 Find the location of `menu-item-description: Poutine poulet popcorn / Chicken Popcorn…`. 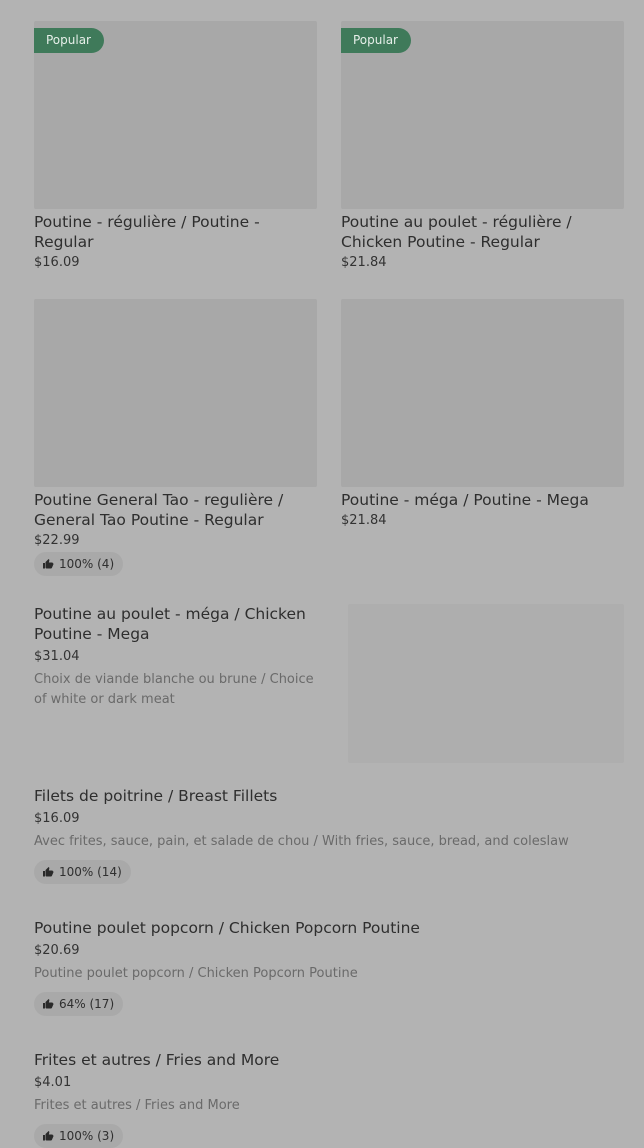

menu-item-description: Poutine poulet popcorn / Chicken Popcorn… is located at coordinates (196, 973).